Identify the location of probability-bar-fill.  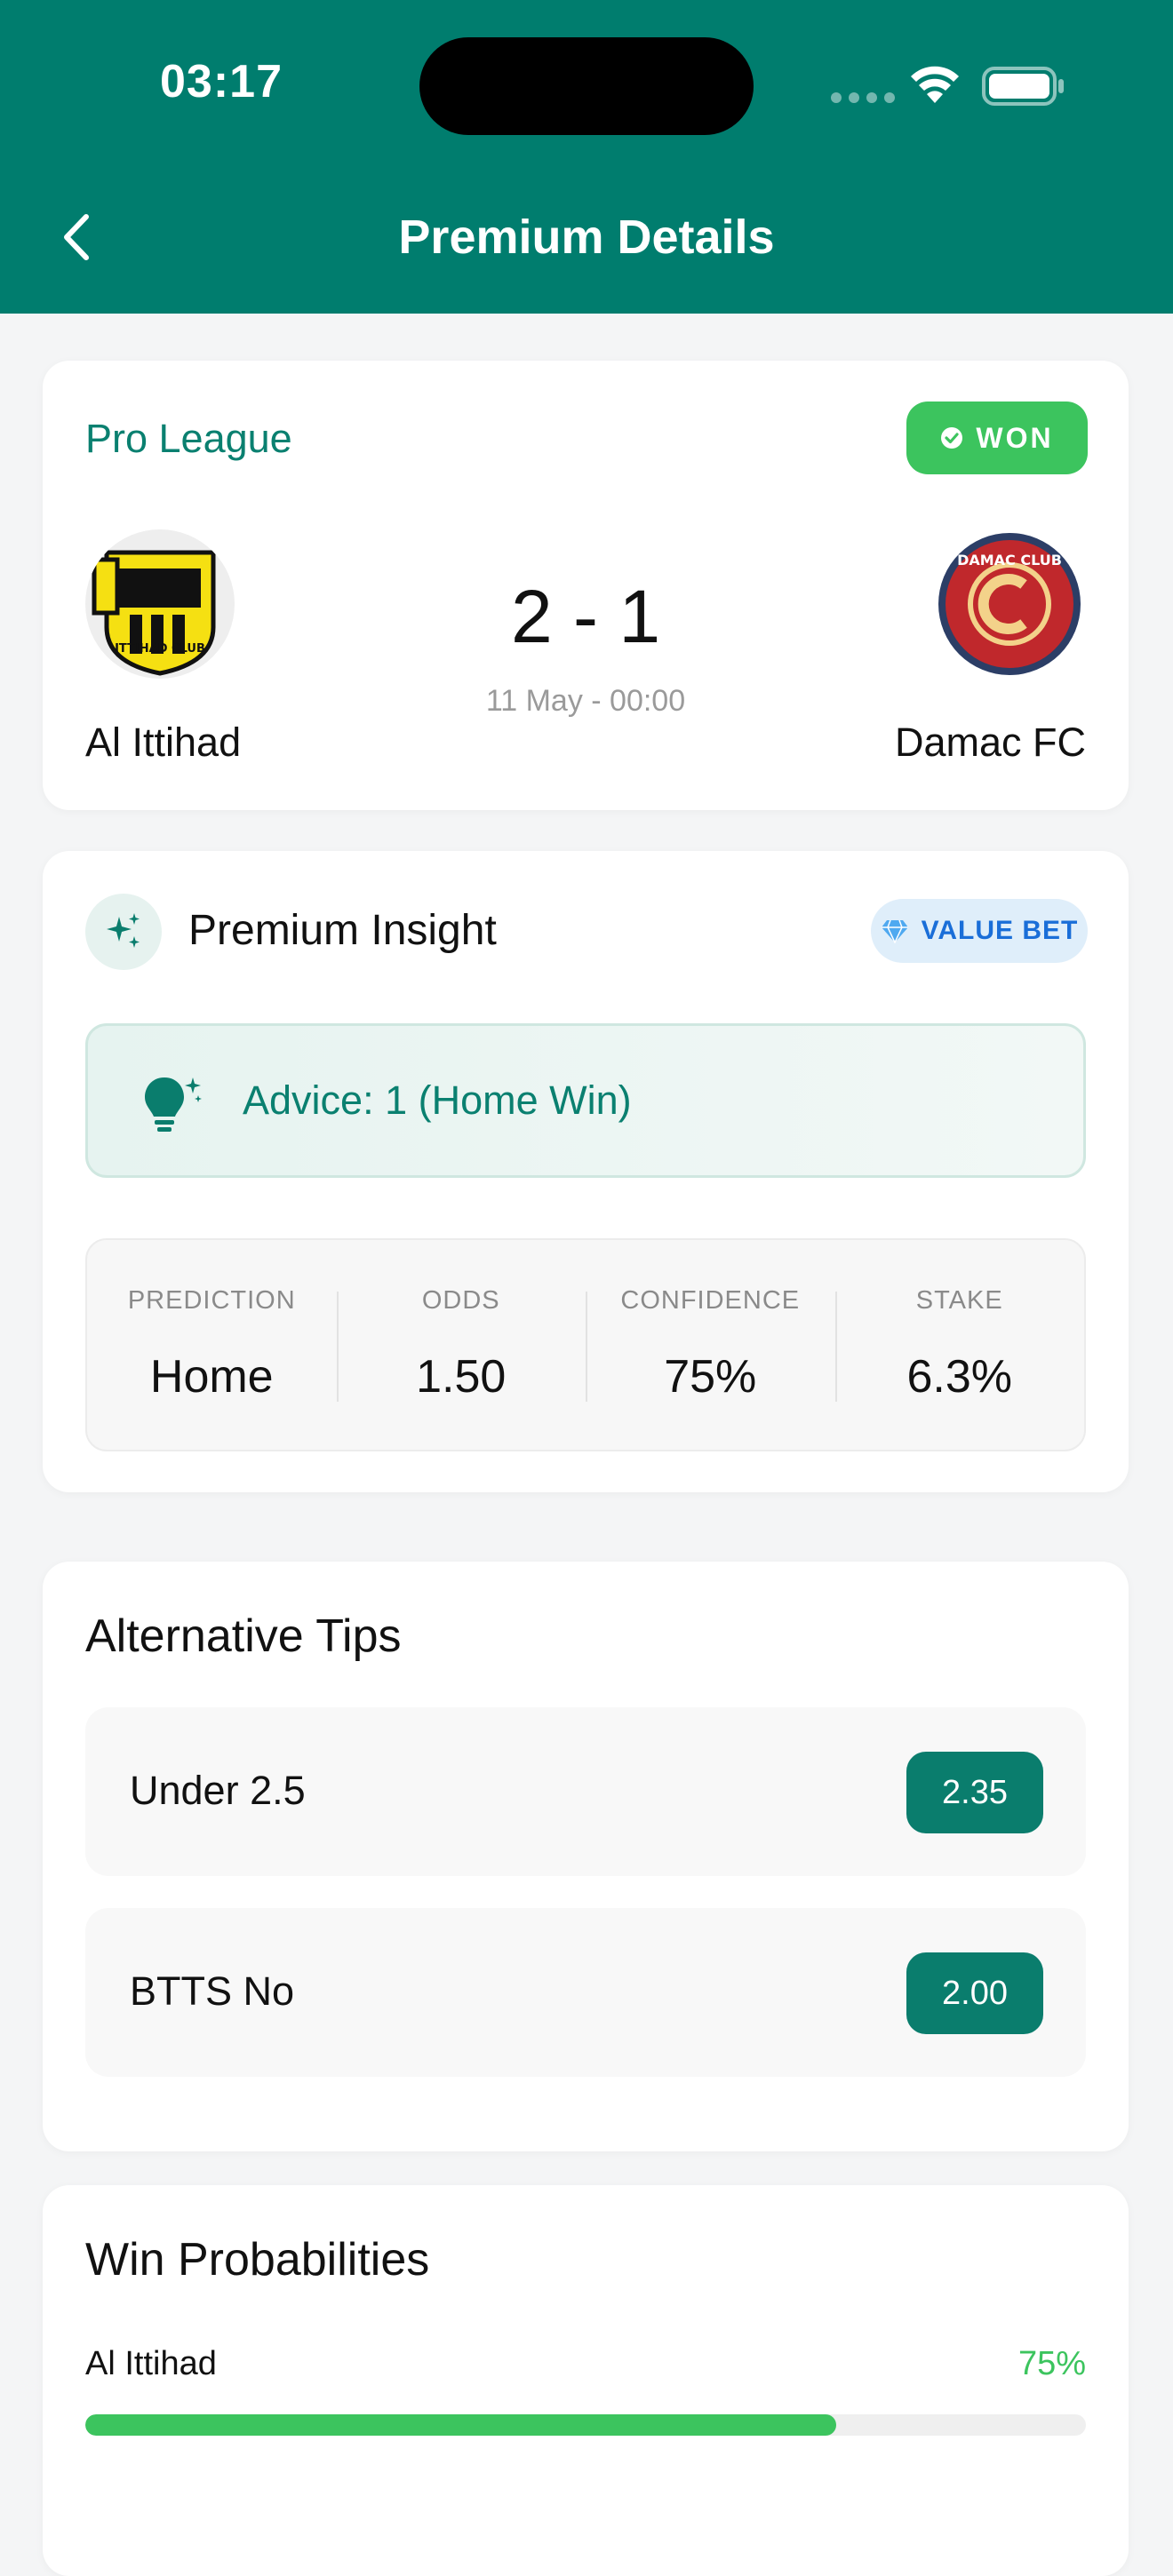
(461, 2425).